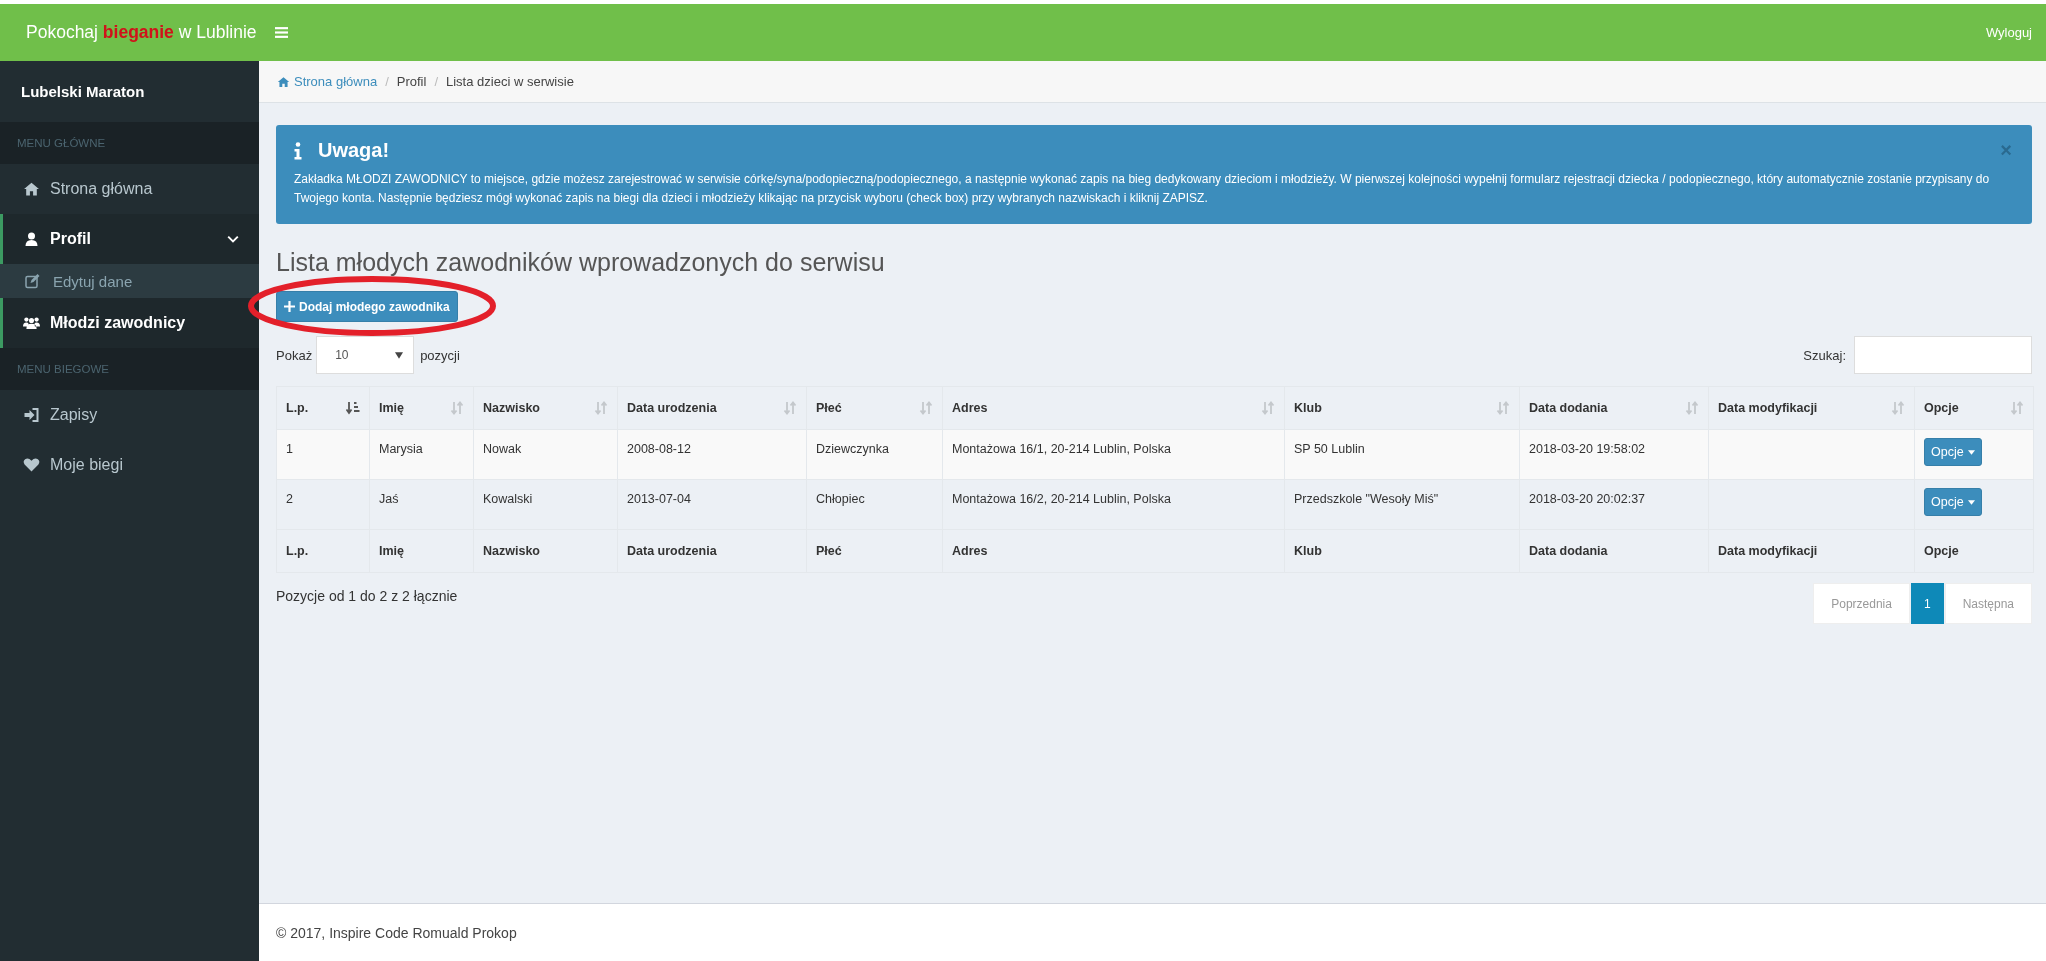 The width and height of the screenshot is (2046, 961). What do you see at coordinates (545, 551) in the screenshot?
I see `column-footer: Nazwisko` at bounding box center [545, 551].